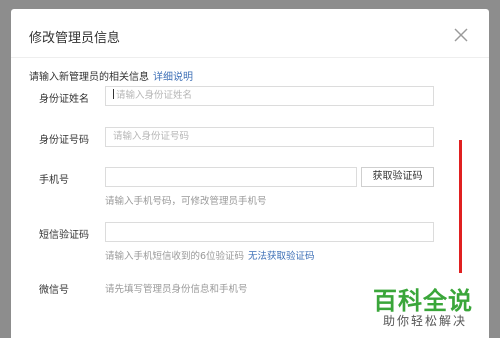  What do you see at coordinates (64, 140) in the screenshot?
I see `id-number-label: 身份证号码` at bounding box center [64, 140].